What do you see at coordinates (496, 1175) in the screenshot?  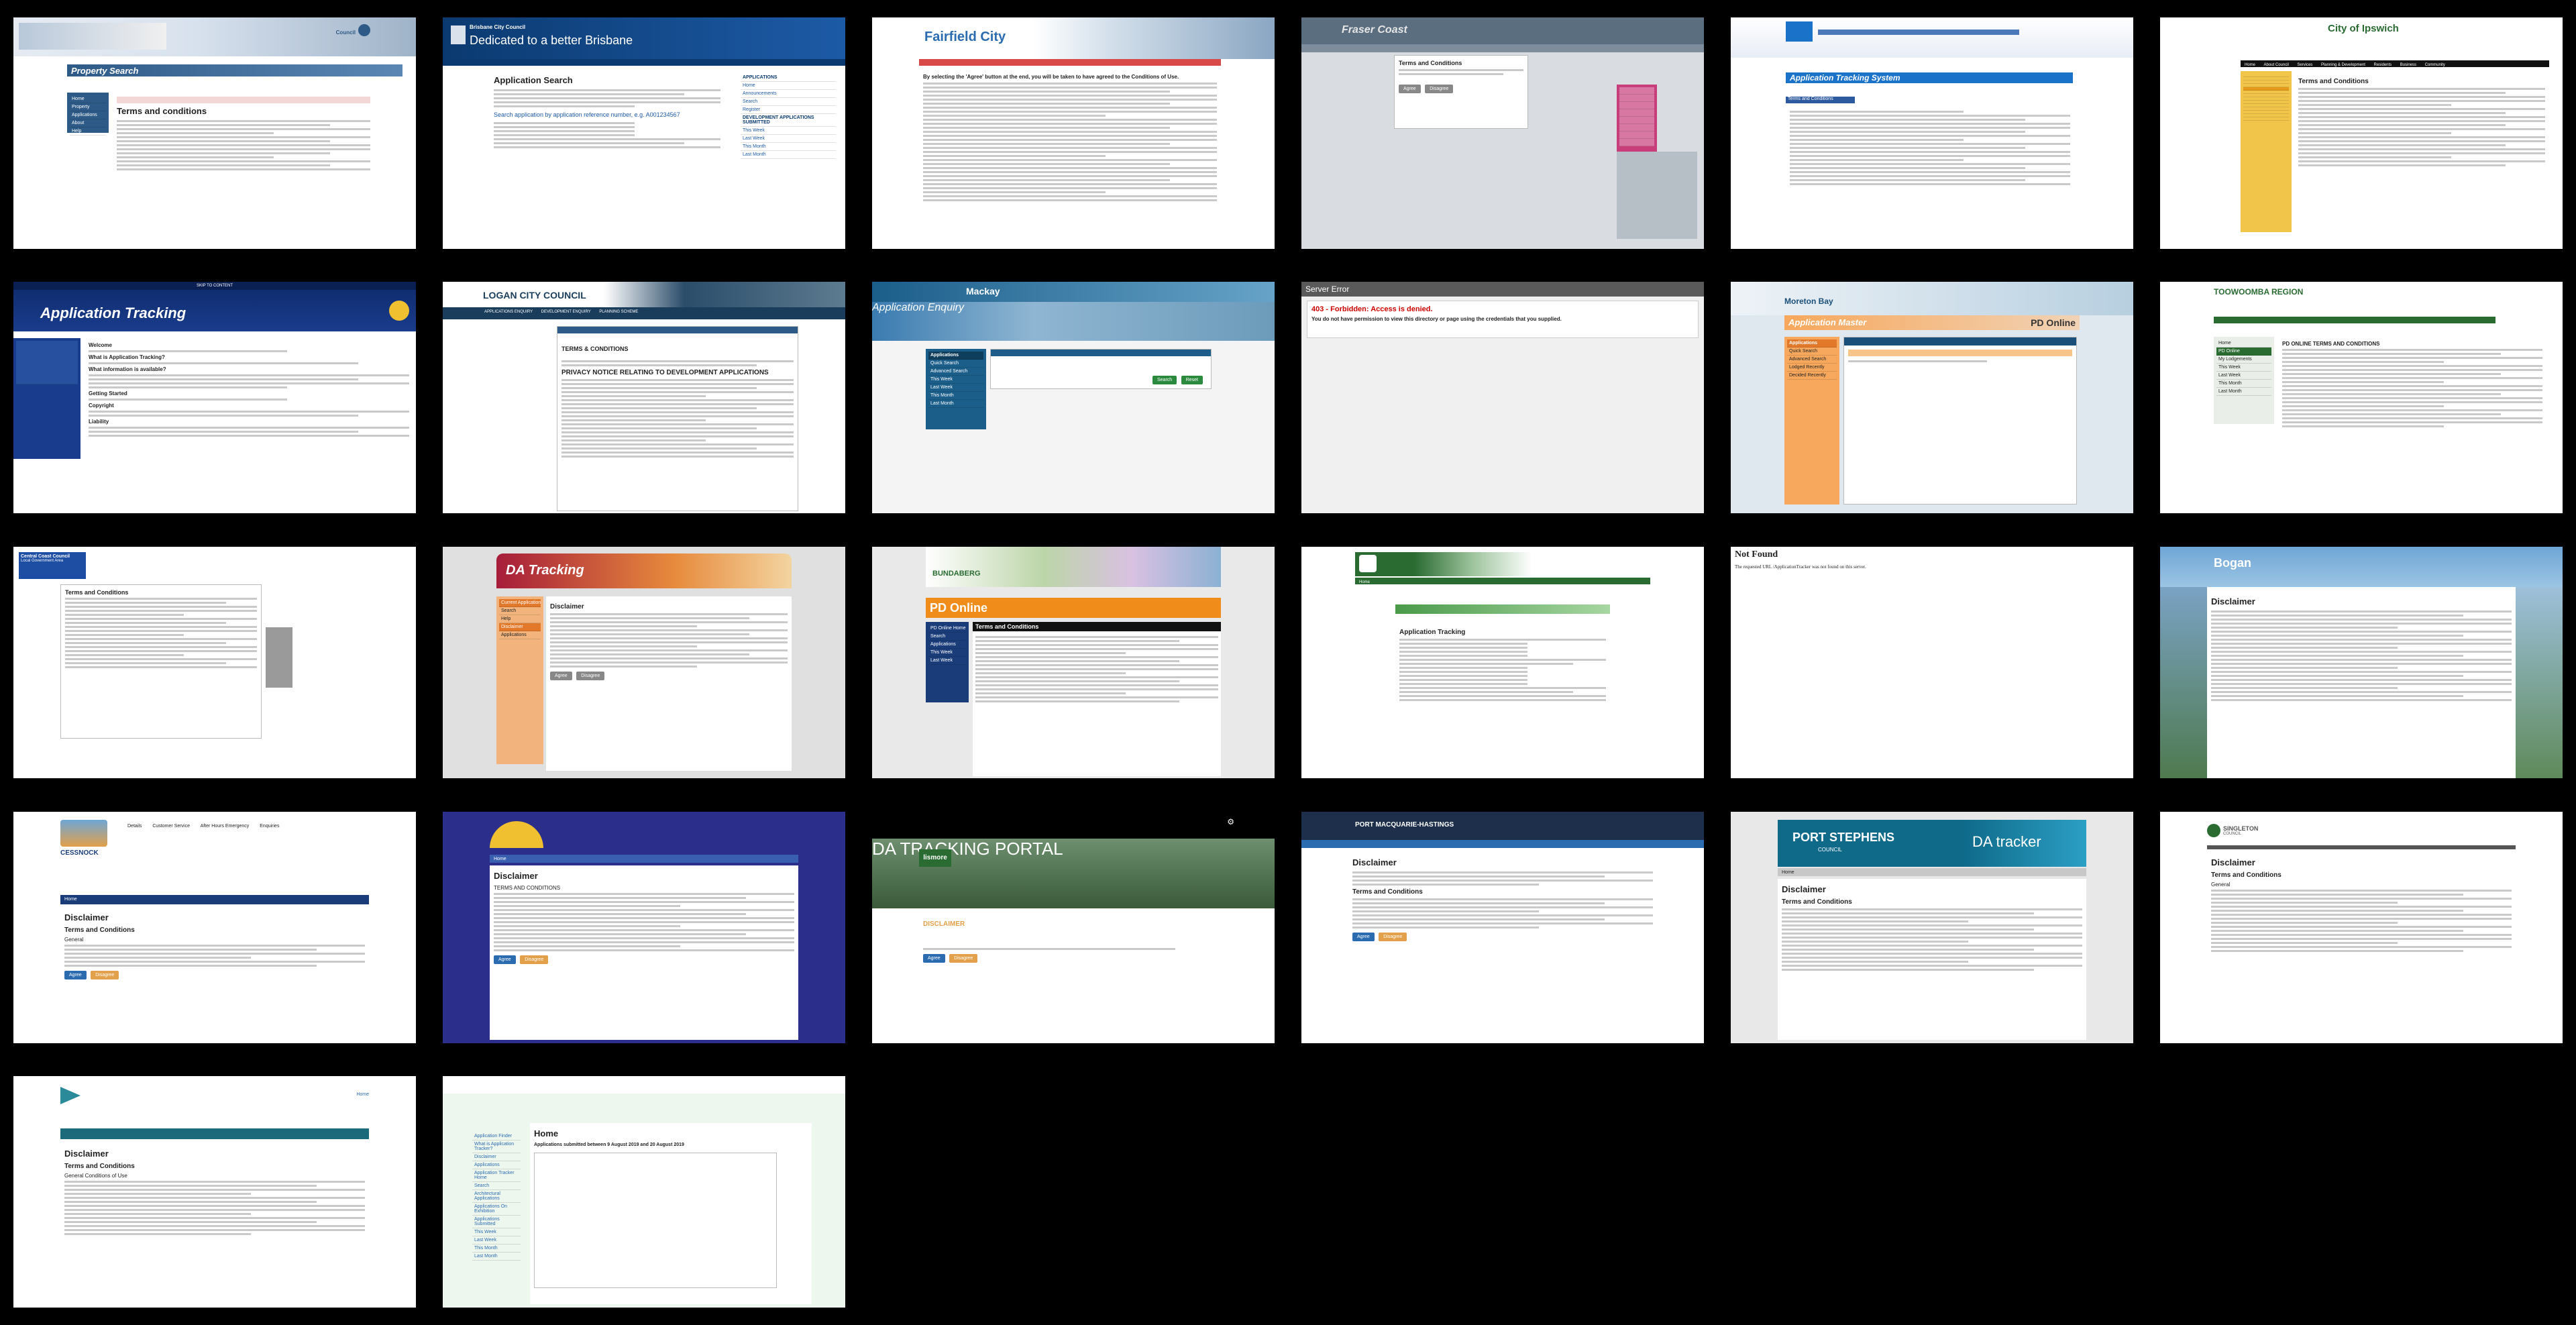 I see `sidebar-item: Application Tracker Home` at bounding box center [496, 1175].